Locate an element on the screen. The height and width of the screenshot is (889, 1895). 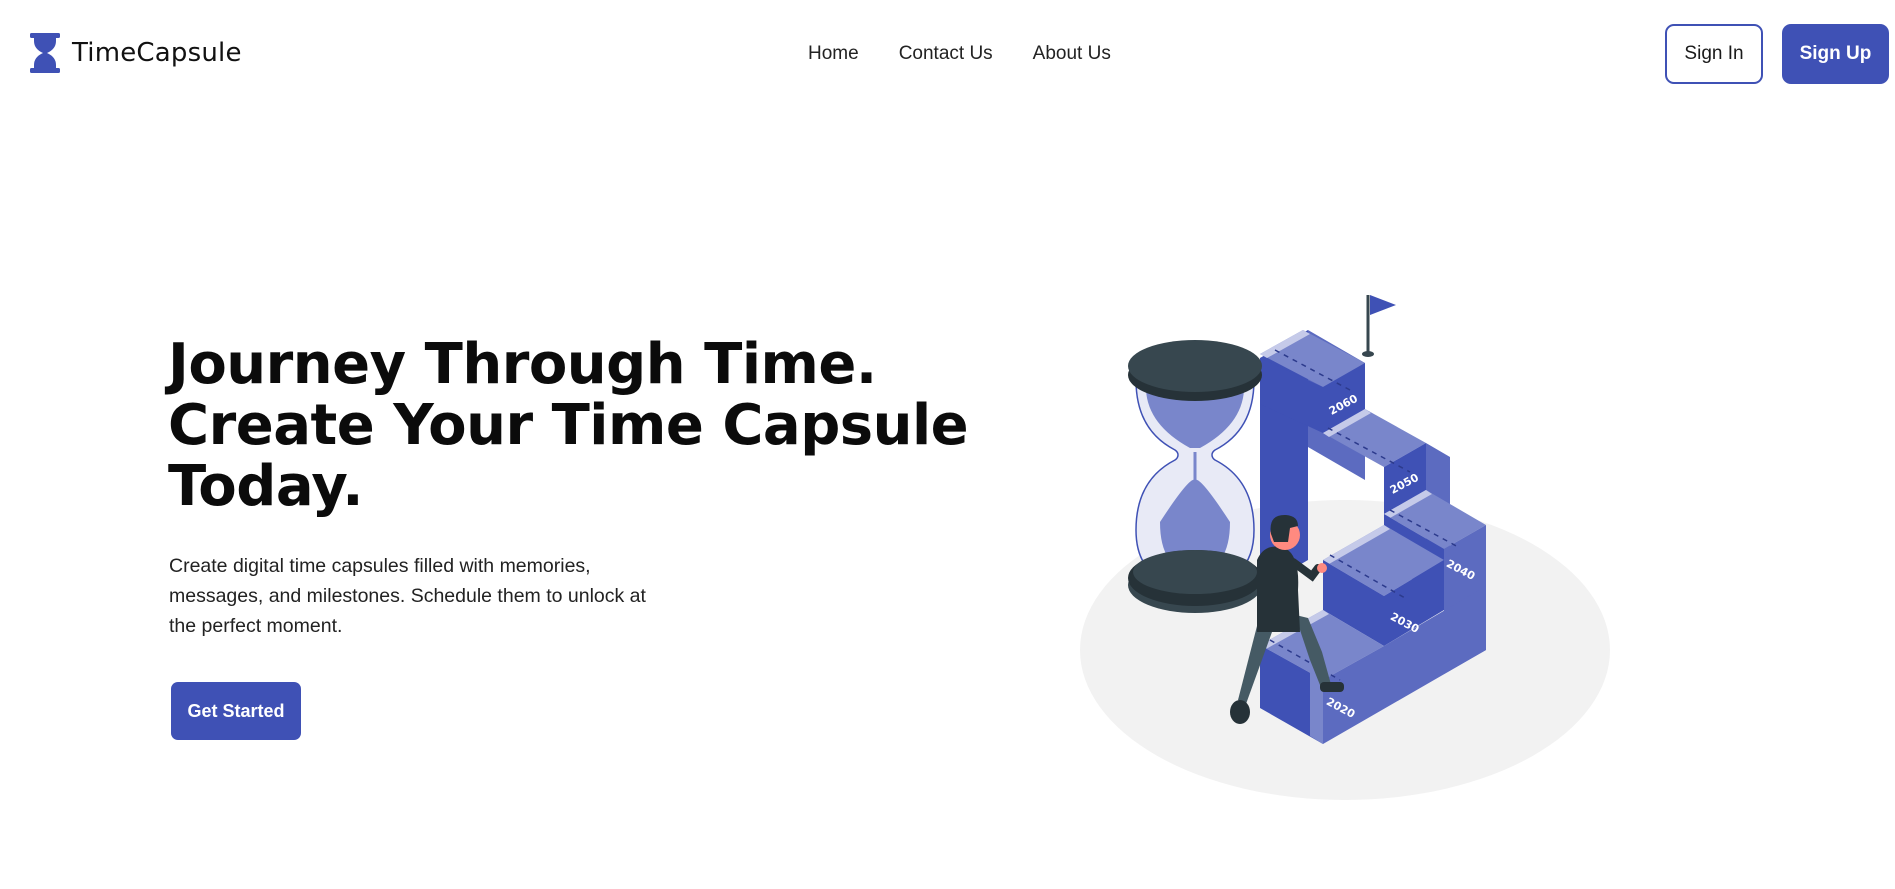
nav-link-contact-us: Contact Us is located at coordinates (946, 54).